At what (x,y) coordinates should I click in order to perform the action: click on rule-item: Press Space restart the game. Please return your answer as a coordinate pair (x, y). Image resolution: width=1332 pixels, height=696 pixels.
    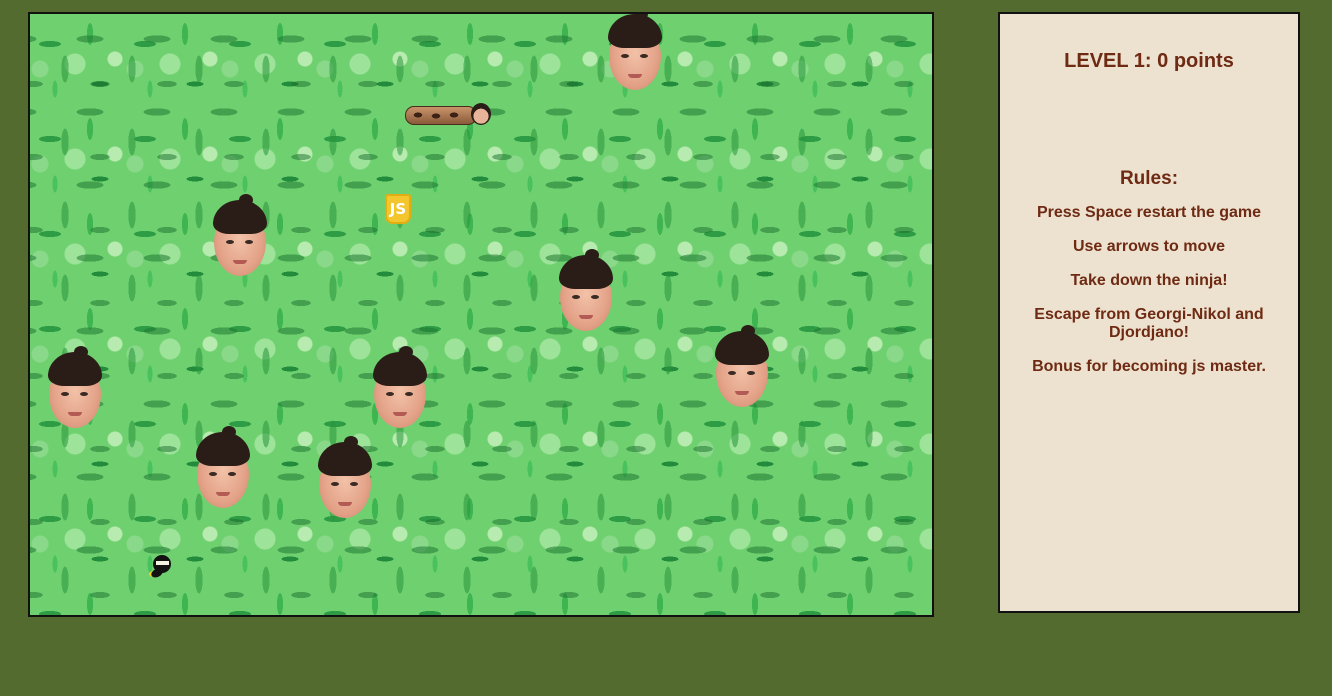
    Looking at the image, I should click on (1149, 212).